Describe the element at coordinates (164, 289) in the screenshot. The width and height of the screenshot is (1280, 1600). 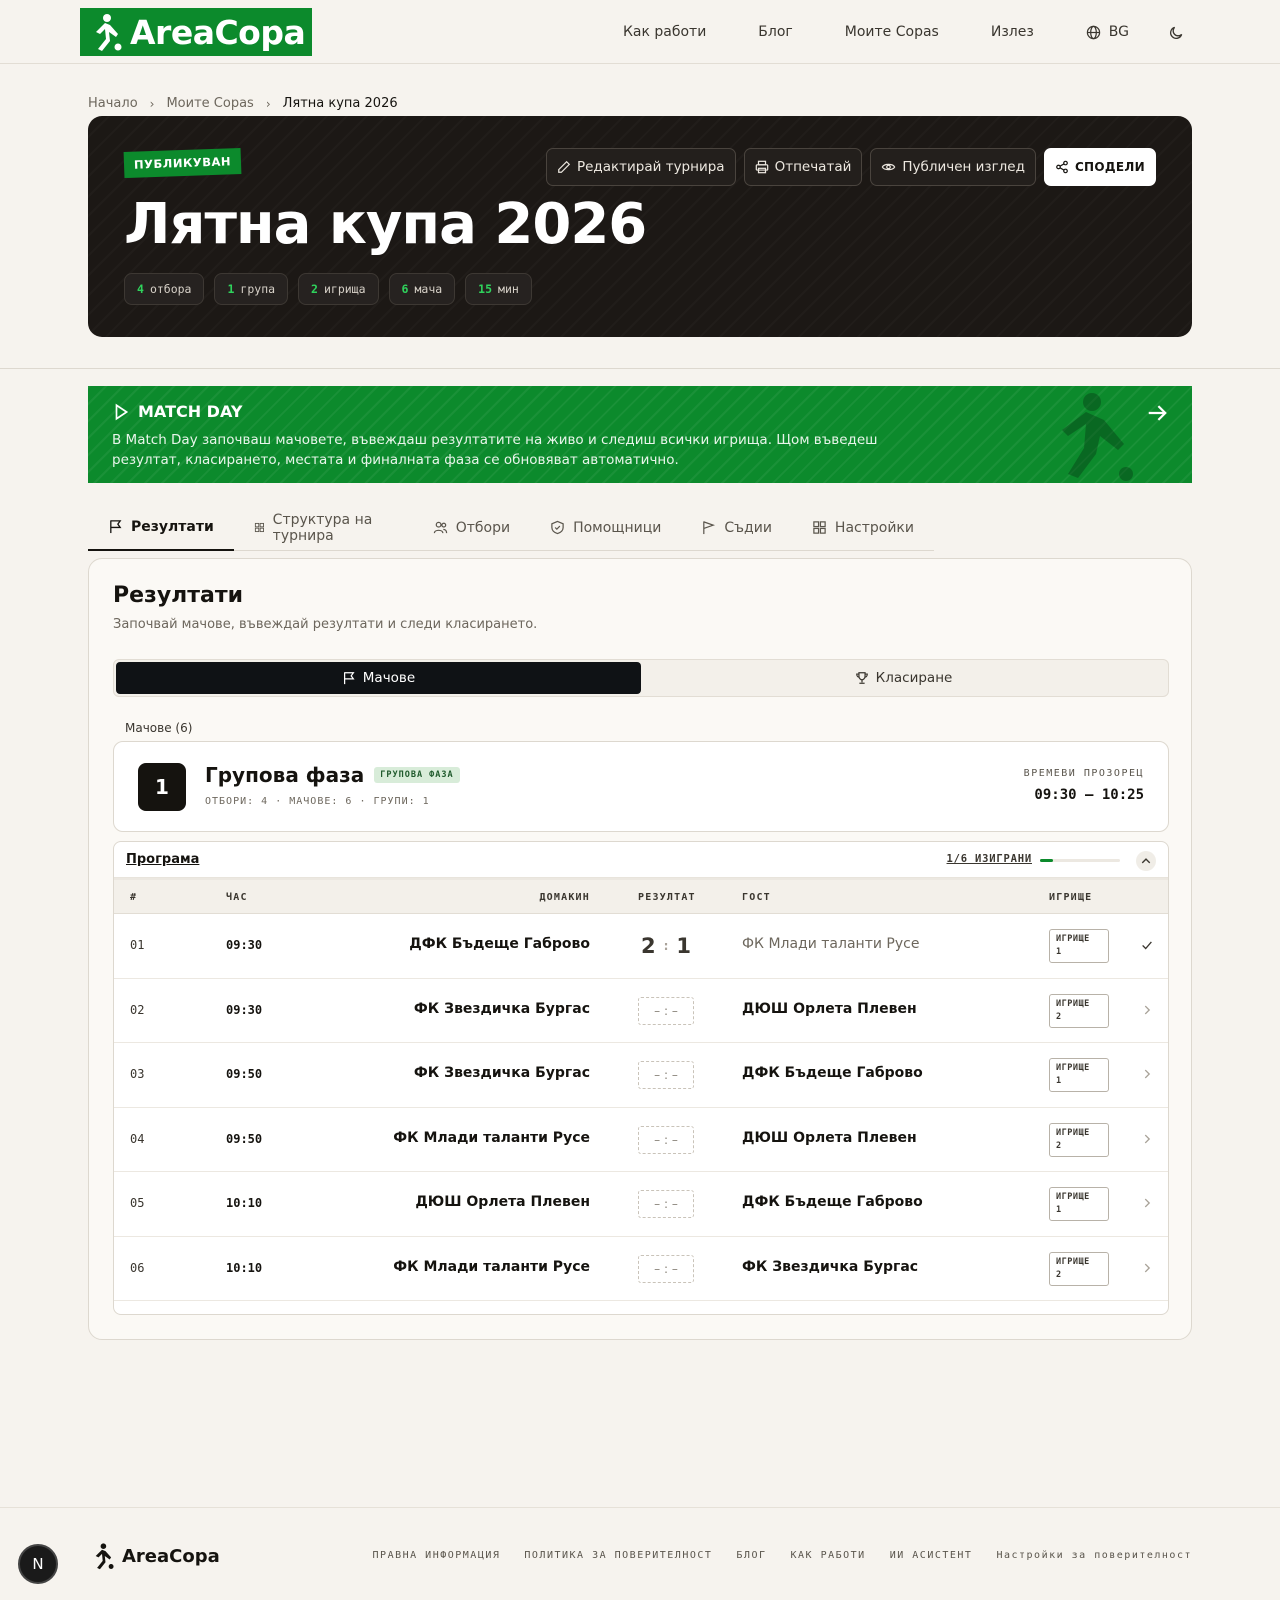
I see `stat-teams: 4 отбора` at that location.